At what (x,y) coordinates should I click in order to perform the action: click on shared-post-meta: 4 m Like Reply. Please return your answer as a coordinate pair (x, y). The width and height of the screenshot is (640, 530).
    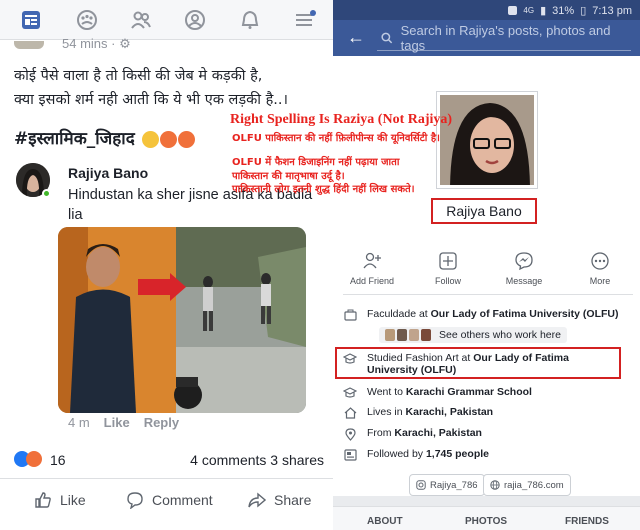
    Looking at the image, I should click on (123, 422).